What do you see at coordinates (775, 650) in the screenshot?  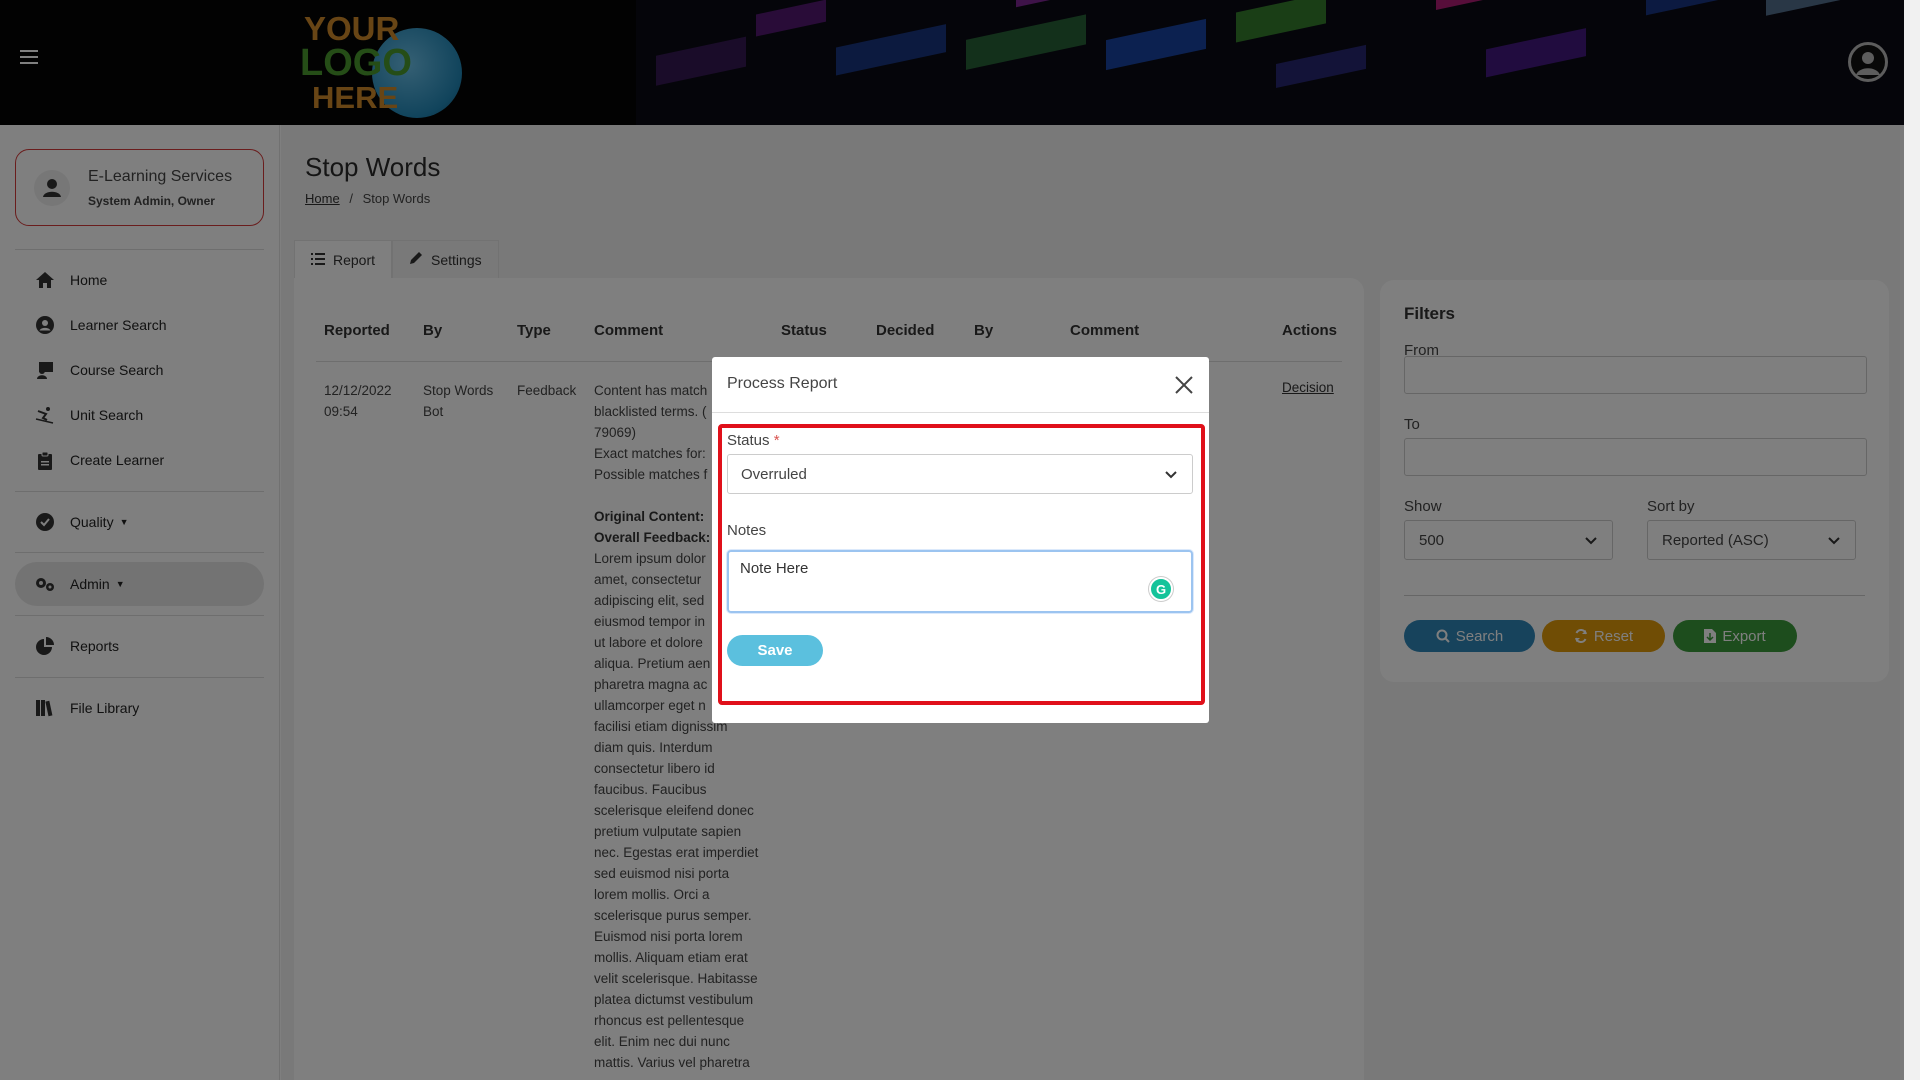 I see `save-button: Save` at bounding box center [775, 650].